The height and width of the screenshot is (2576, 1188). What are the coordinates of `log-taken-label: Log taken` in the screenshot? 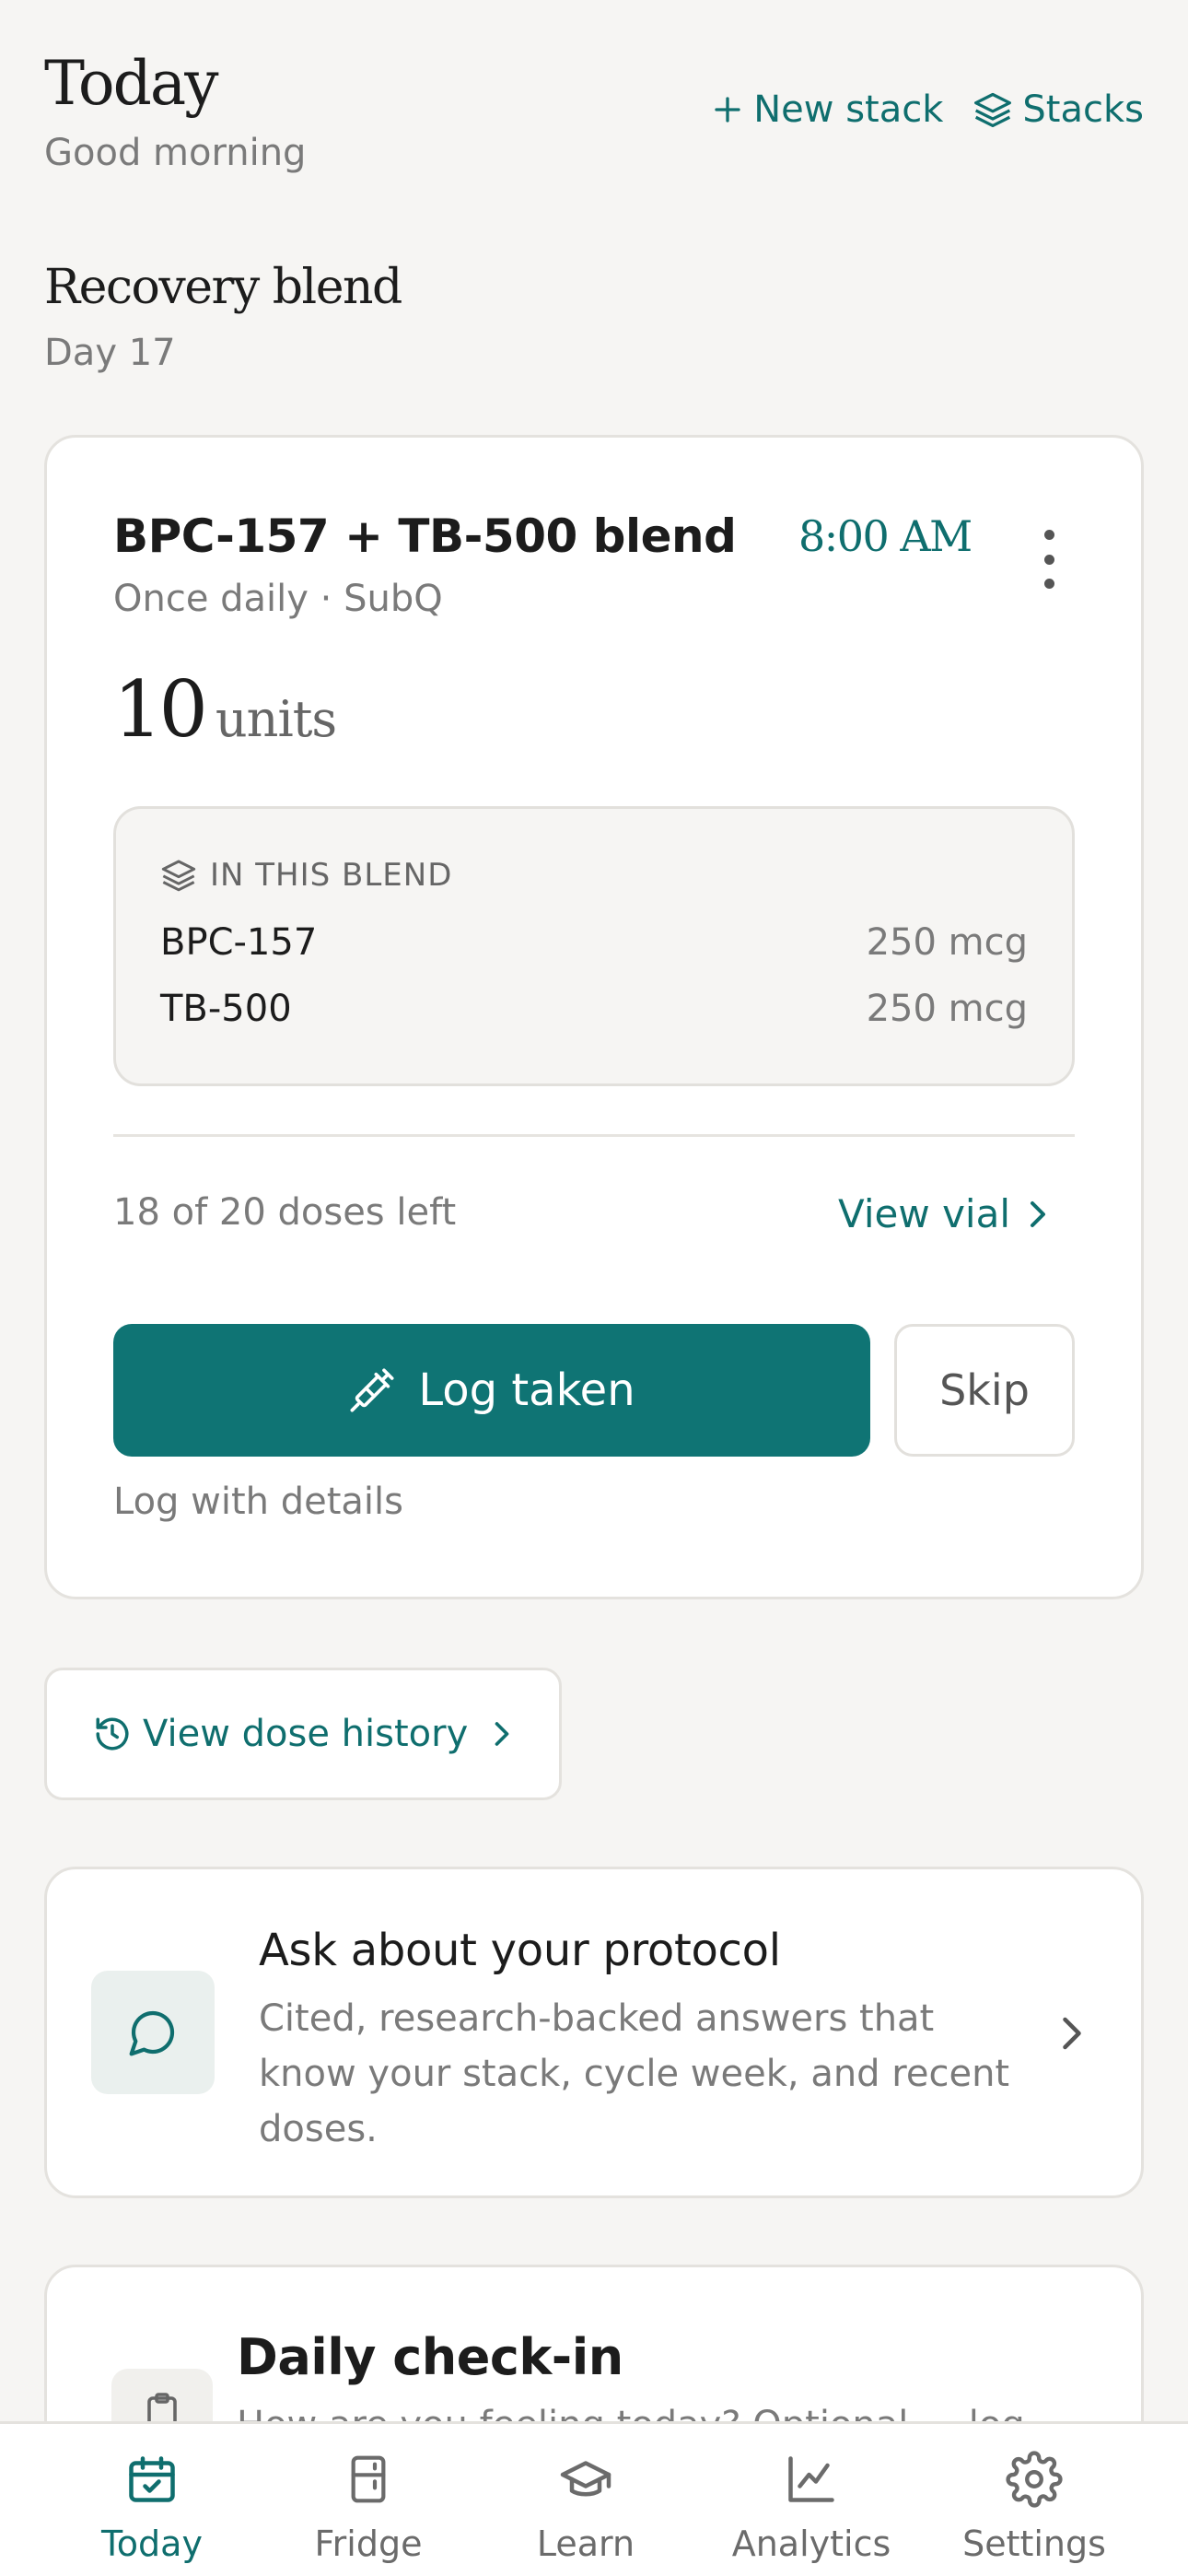 It's located at (526, 1390).